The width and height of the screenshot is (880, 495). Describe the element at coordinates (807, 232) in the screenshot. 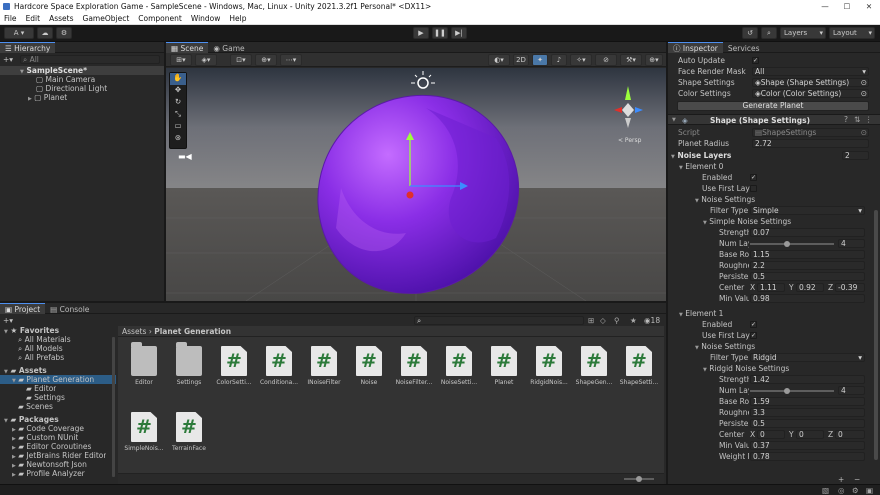

I see `strength-input: 0.07` at that location.